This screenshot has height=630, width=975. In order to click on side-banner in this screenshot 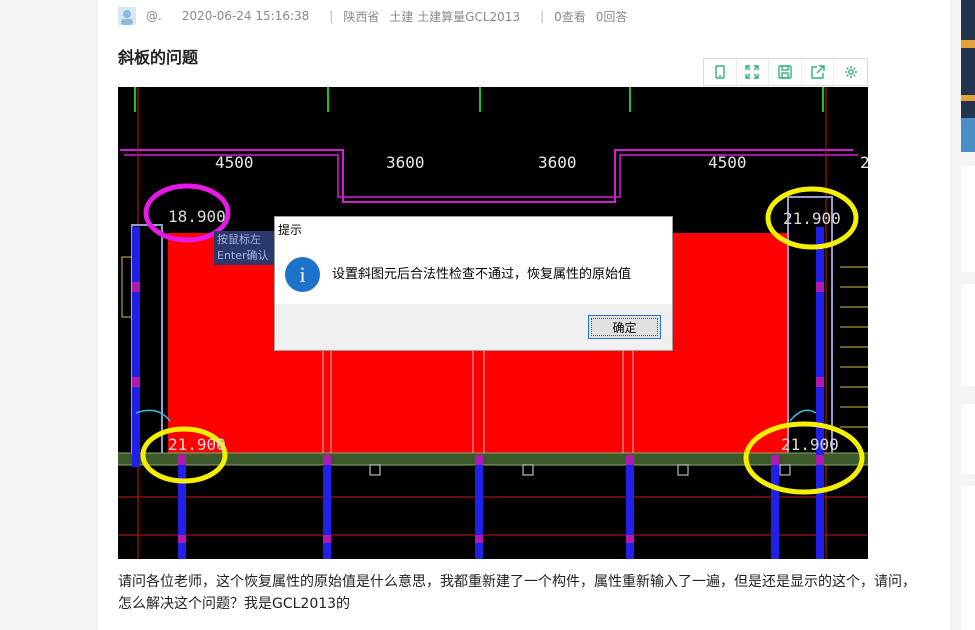, I will do `click(968, 76)`.